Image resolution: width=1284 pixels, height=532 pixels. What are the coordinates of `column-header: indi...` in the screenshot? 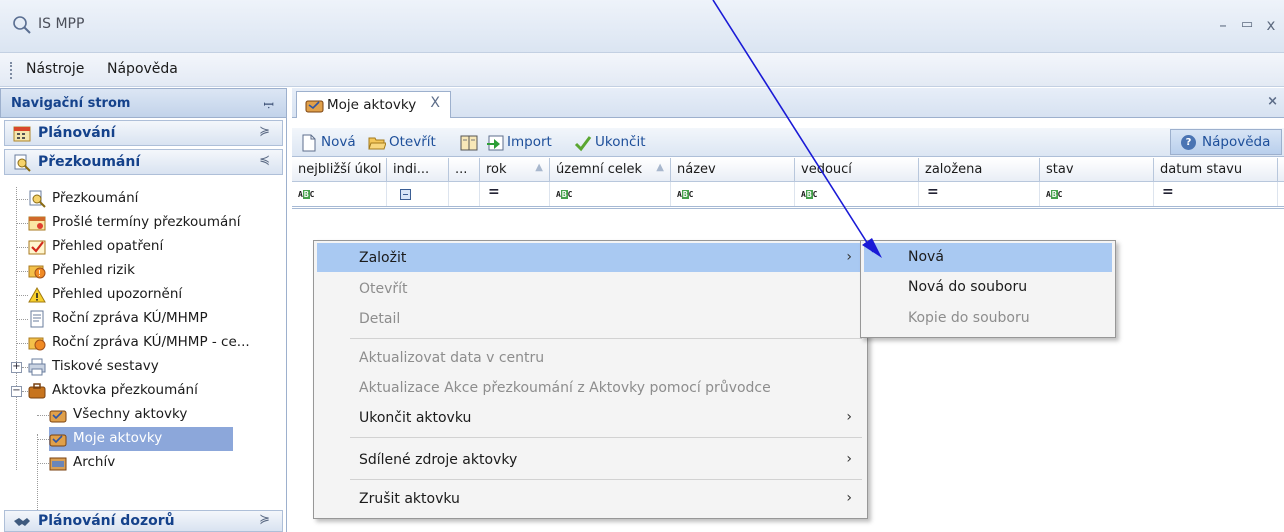 It's located at (418, 170).